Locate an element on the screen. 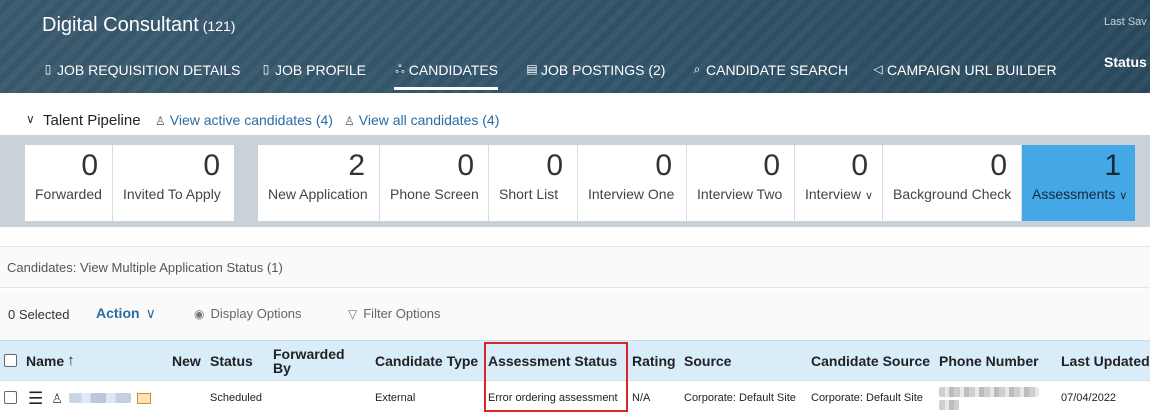 Image resolution: width=1150 pixels, height=415 pixels. status-cell: Scheduled is located at coordinates (236, 397).